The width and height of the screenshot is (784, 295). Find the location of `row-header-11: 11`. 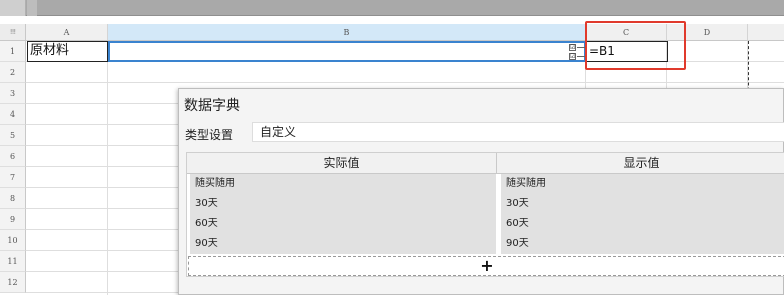

row-header-11: 11 is located at coordinates (13, 261).